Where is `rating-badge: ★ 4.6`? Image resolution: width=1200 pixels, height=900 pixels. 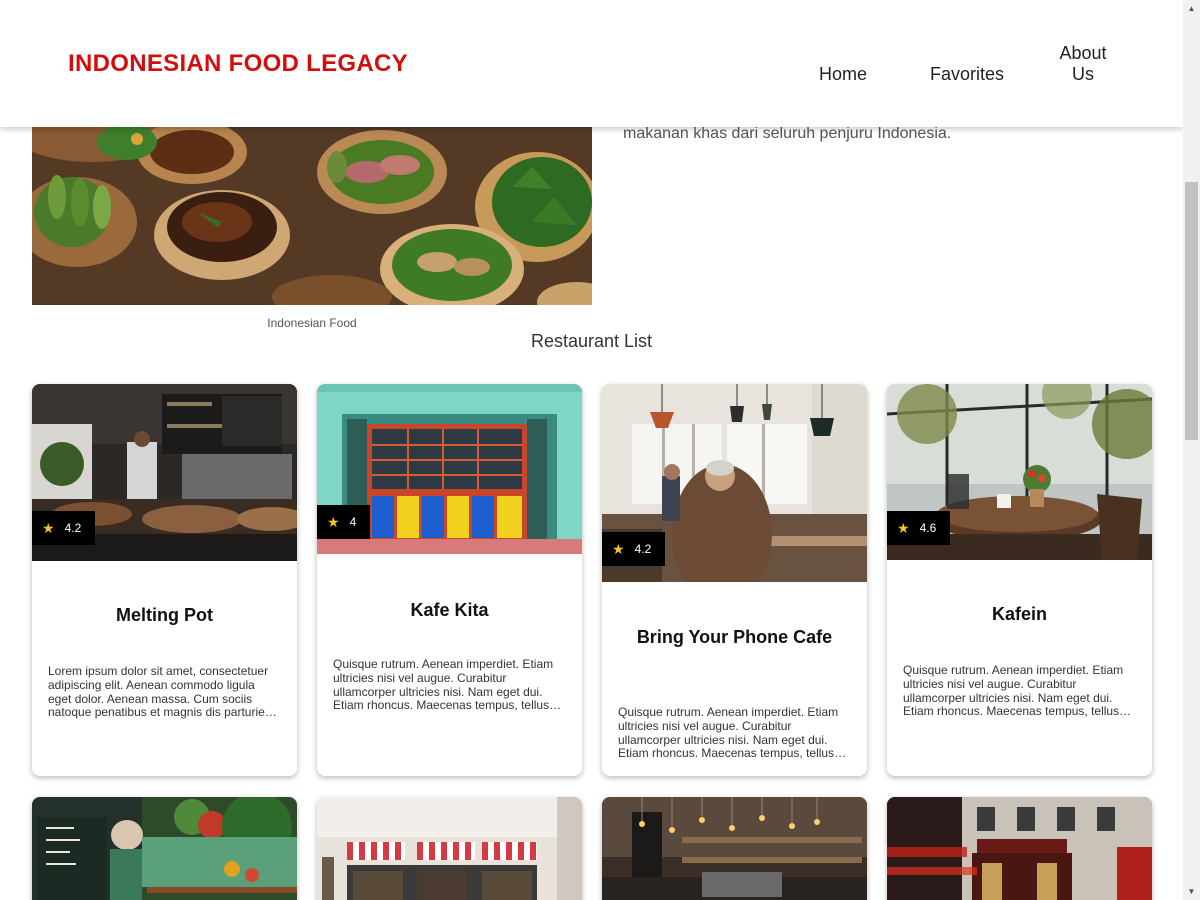 rating-badge: ★ 4.6 is located at coordinates (919, 528).